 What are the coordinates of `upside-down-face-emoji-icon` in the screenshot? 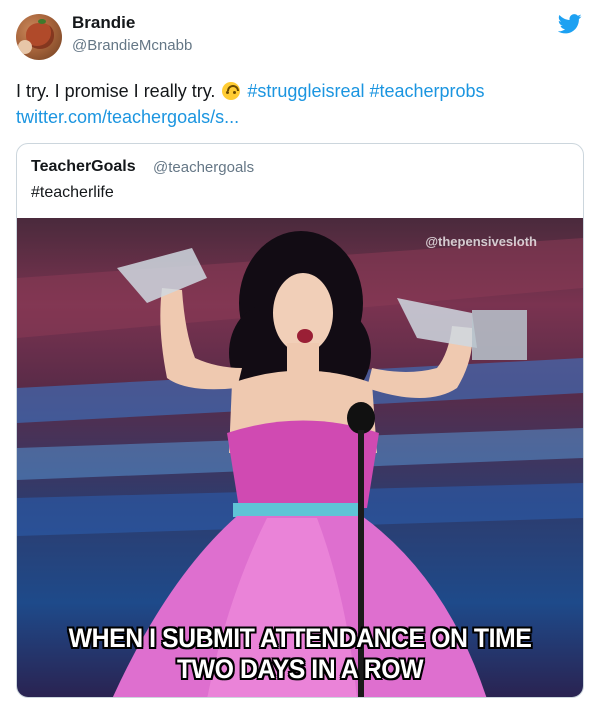 It's located at (231, 91).